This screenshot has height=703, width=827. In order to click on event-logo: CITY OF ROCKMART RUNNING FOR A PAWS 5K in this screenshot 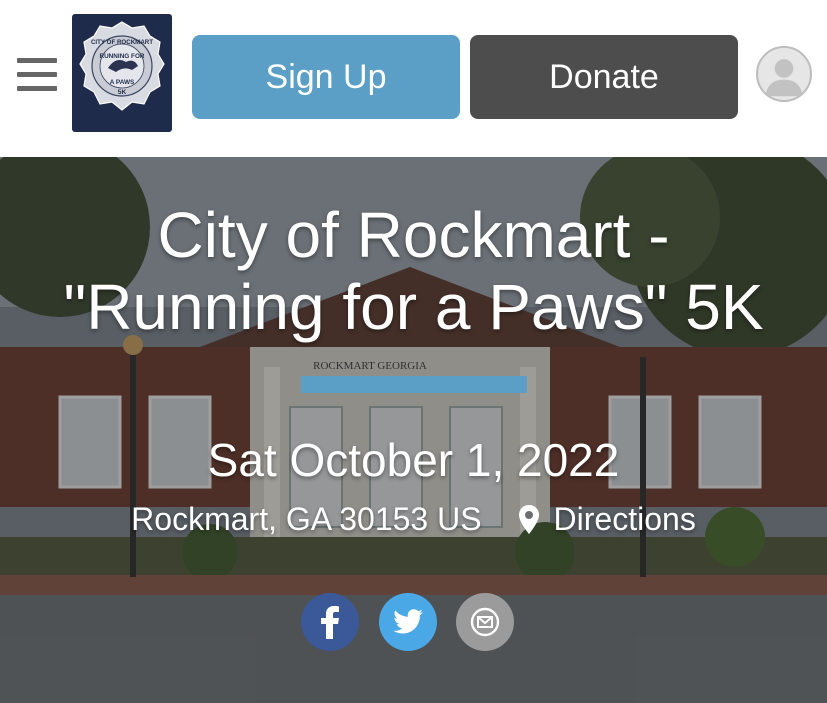, I will do `click(122, 73)`.